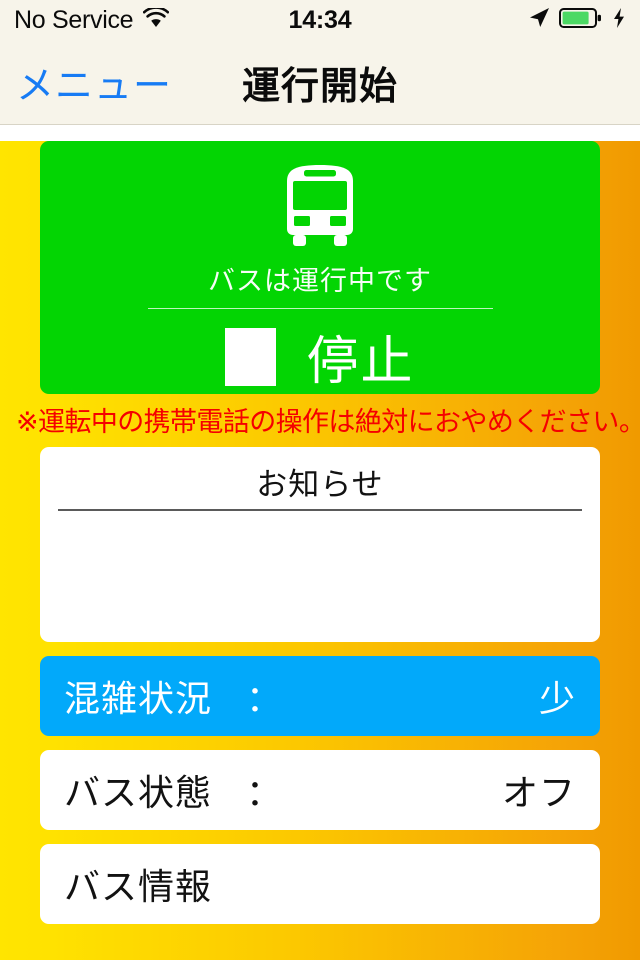 Image resolution: width=640 pixels, height=960 pixels. What do you see at coordinates (538, 792) in the screenshot?
I see `row-bus-state-value: オフ` at bounding box center [538, 792].